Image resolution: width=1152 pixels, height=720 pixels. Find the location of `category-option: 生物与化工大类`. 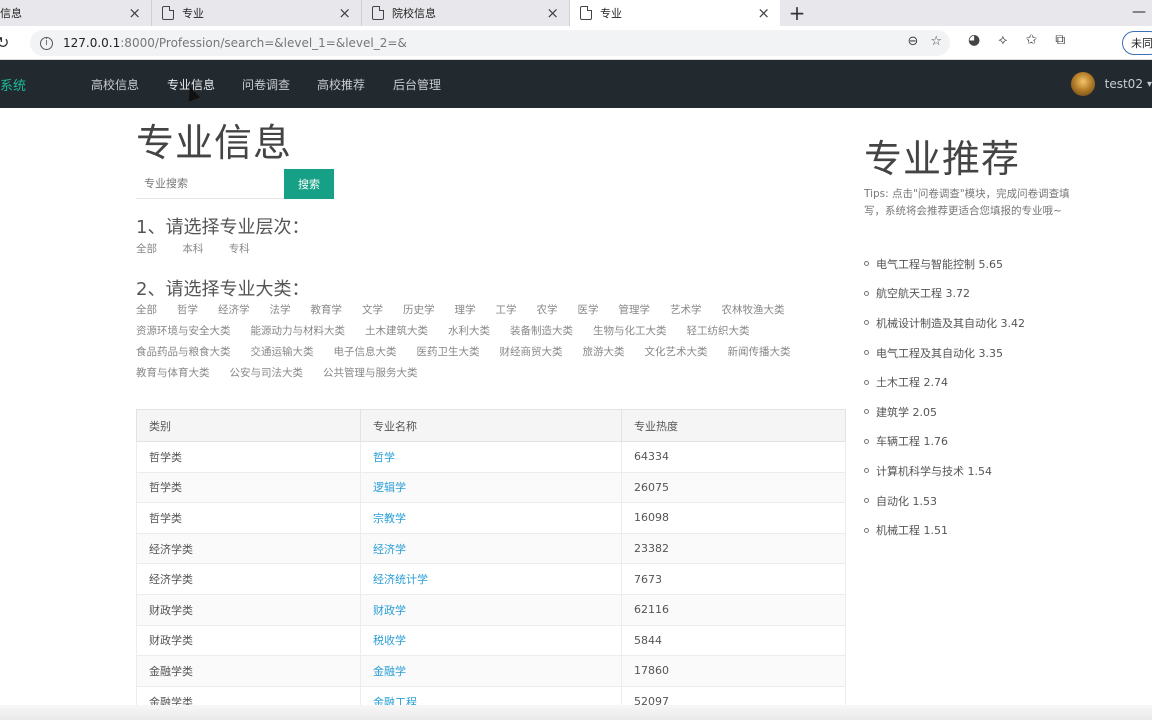

category-option: 生物与化工大类 is located at coordinates (630, 331).